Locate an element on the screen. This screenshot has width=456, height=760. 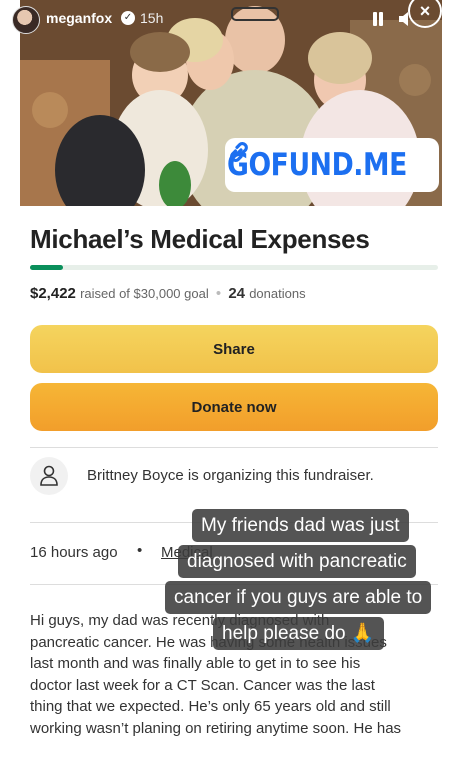
raised-goal-label: raised of $30,000 goal is located at coordinates (144, 293).